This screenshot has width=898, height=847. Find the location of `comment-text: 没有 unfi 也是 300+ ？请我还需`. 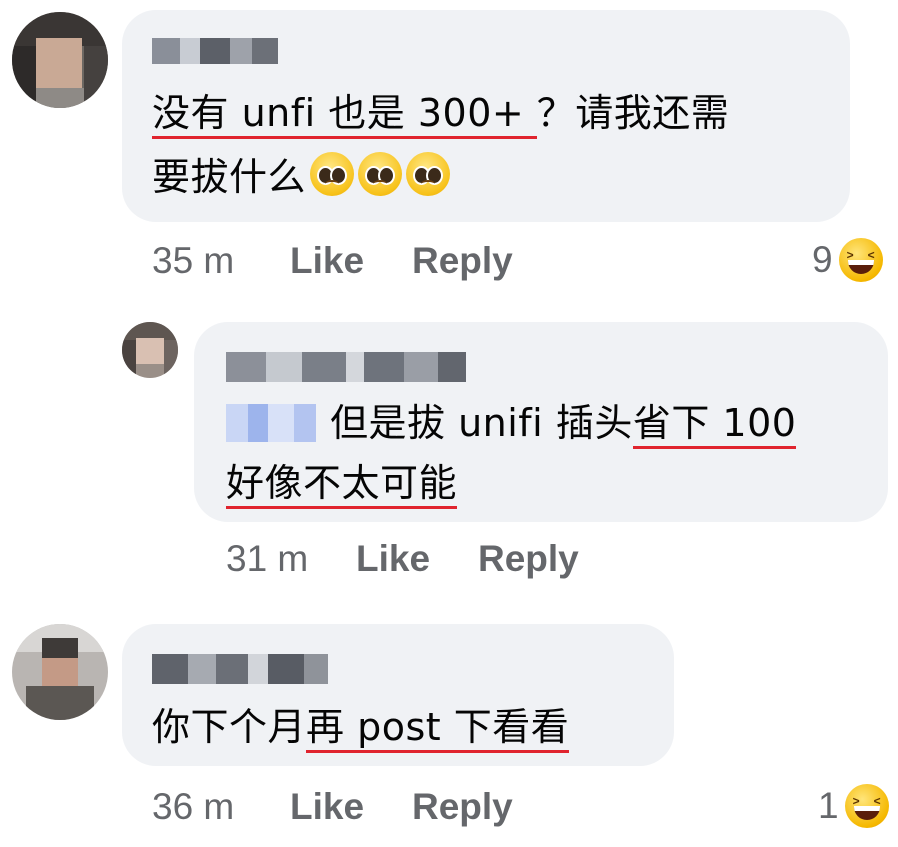

comment-text: 没有 unfi 也是 300+ ？请我还需 is located at coordinates (440, 113).